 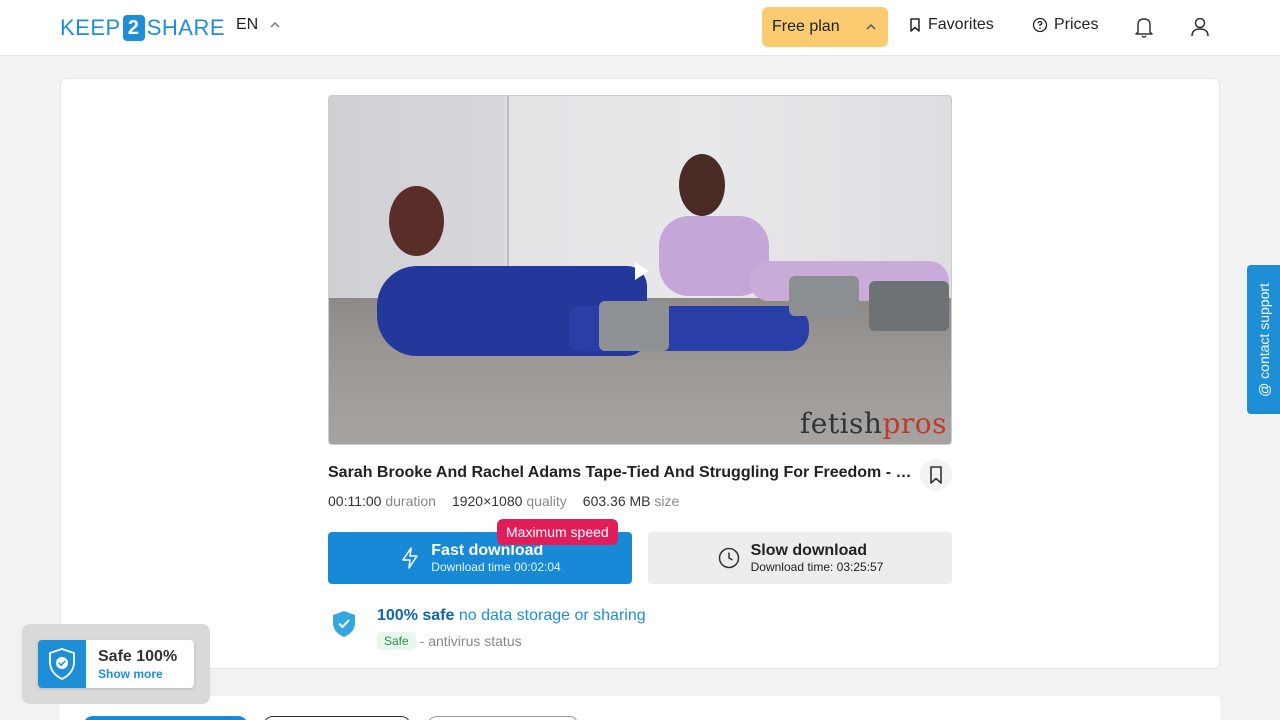 I want to click on play-icon, so click(x=642, y=271).